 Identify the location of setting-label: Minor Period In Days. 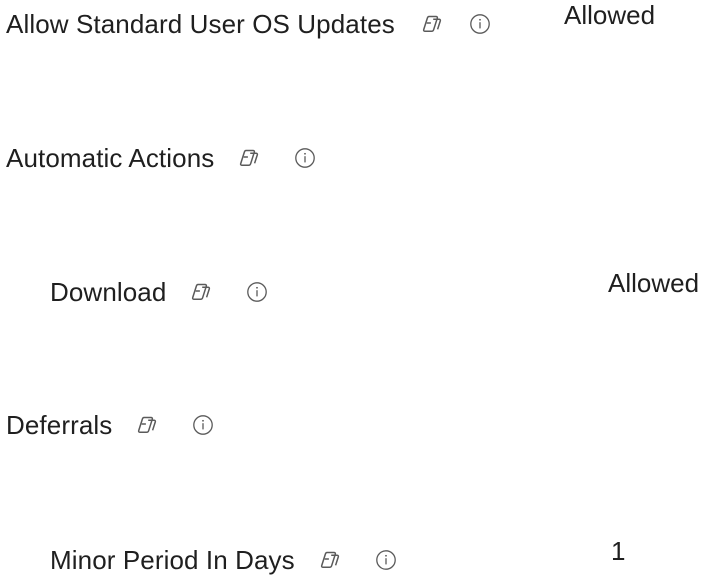
(172, 559).